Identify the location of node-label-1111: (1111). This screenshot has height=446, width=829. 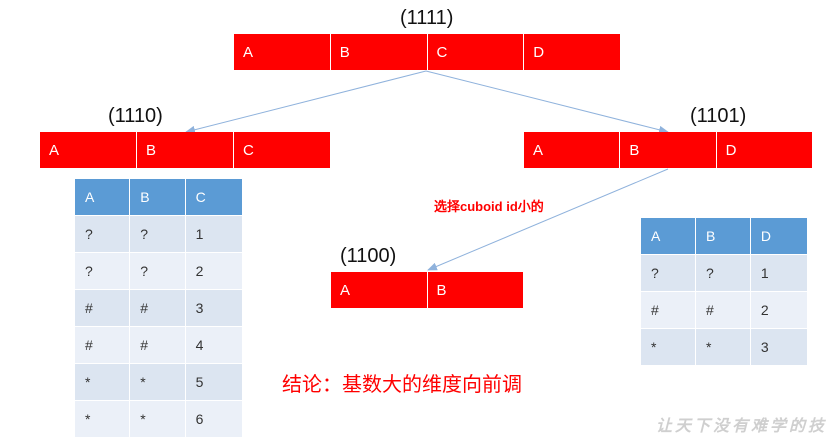
(427, 18).